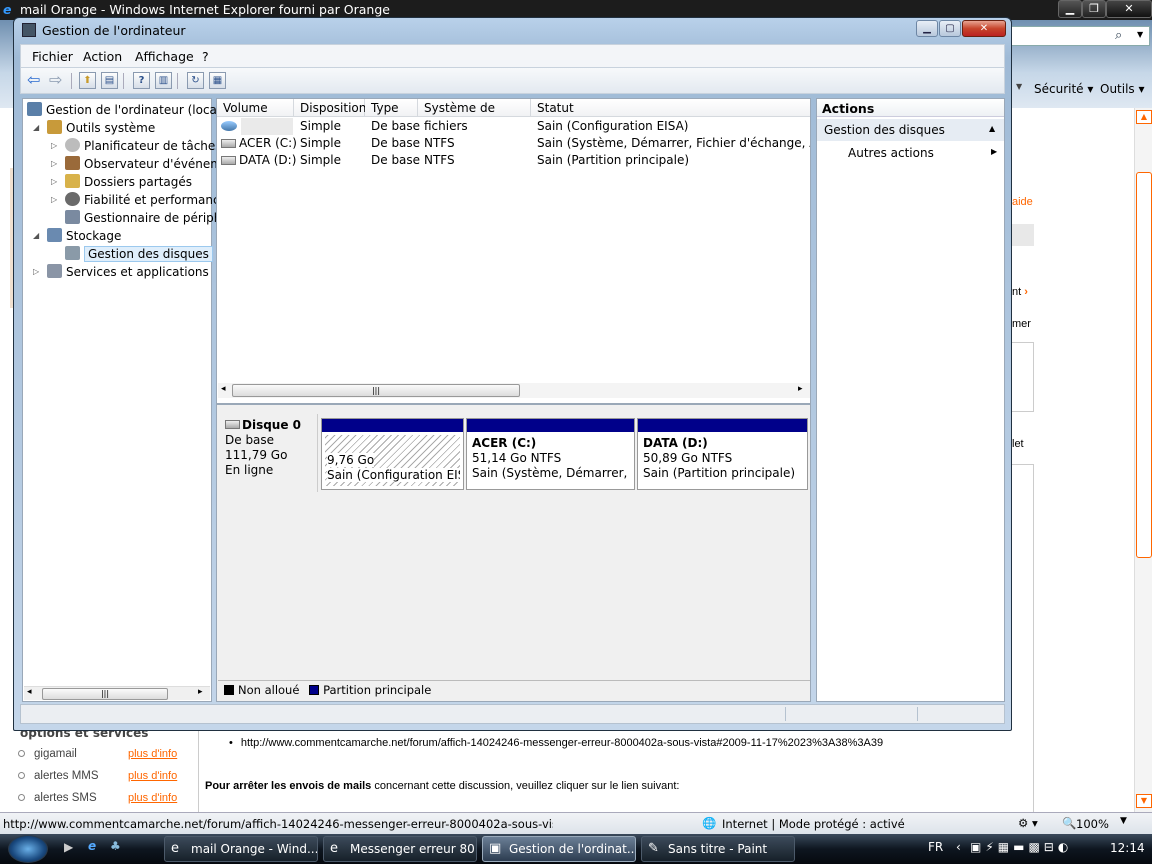  What do you see at coordinates (55, 79) in the screenshot?
I see `forward-icon: ⇨` at bounding box center [55, 79].